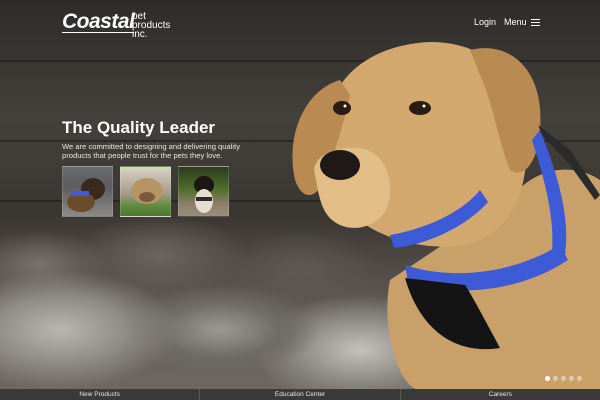  What do you see at coordinates (140, 34) in the screenshot?
I see `logo-sub-line: inc.` at bounding box center [140, 34].